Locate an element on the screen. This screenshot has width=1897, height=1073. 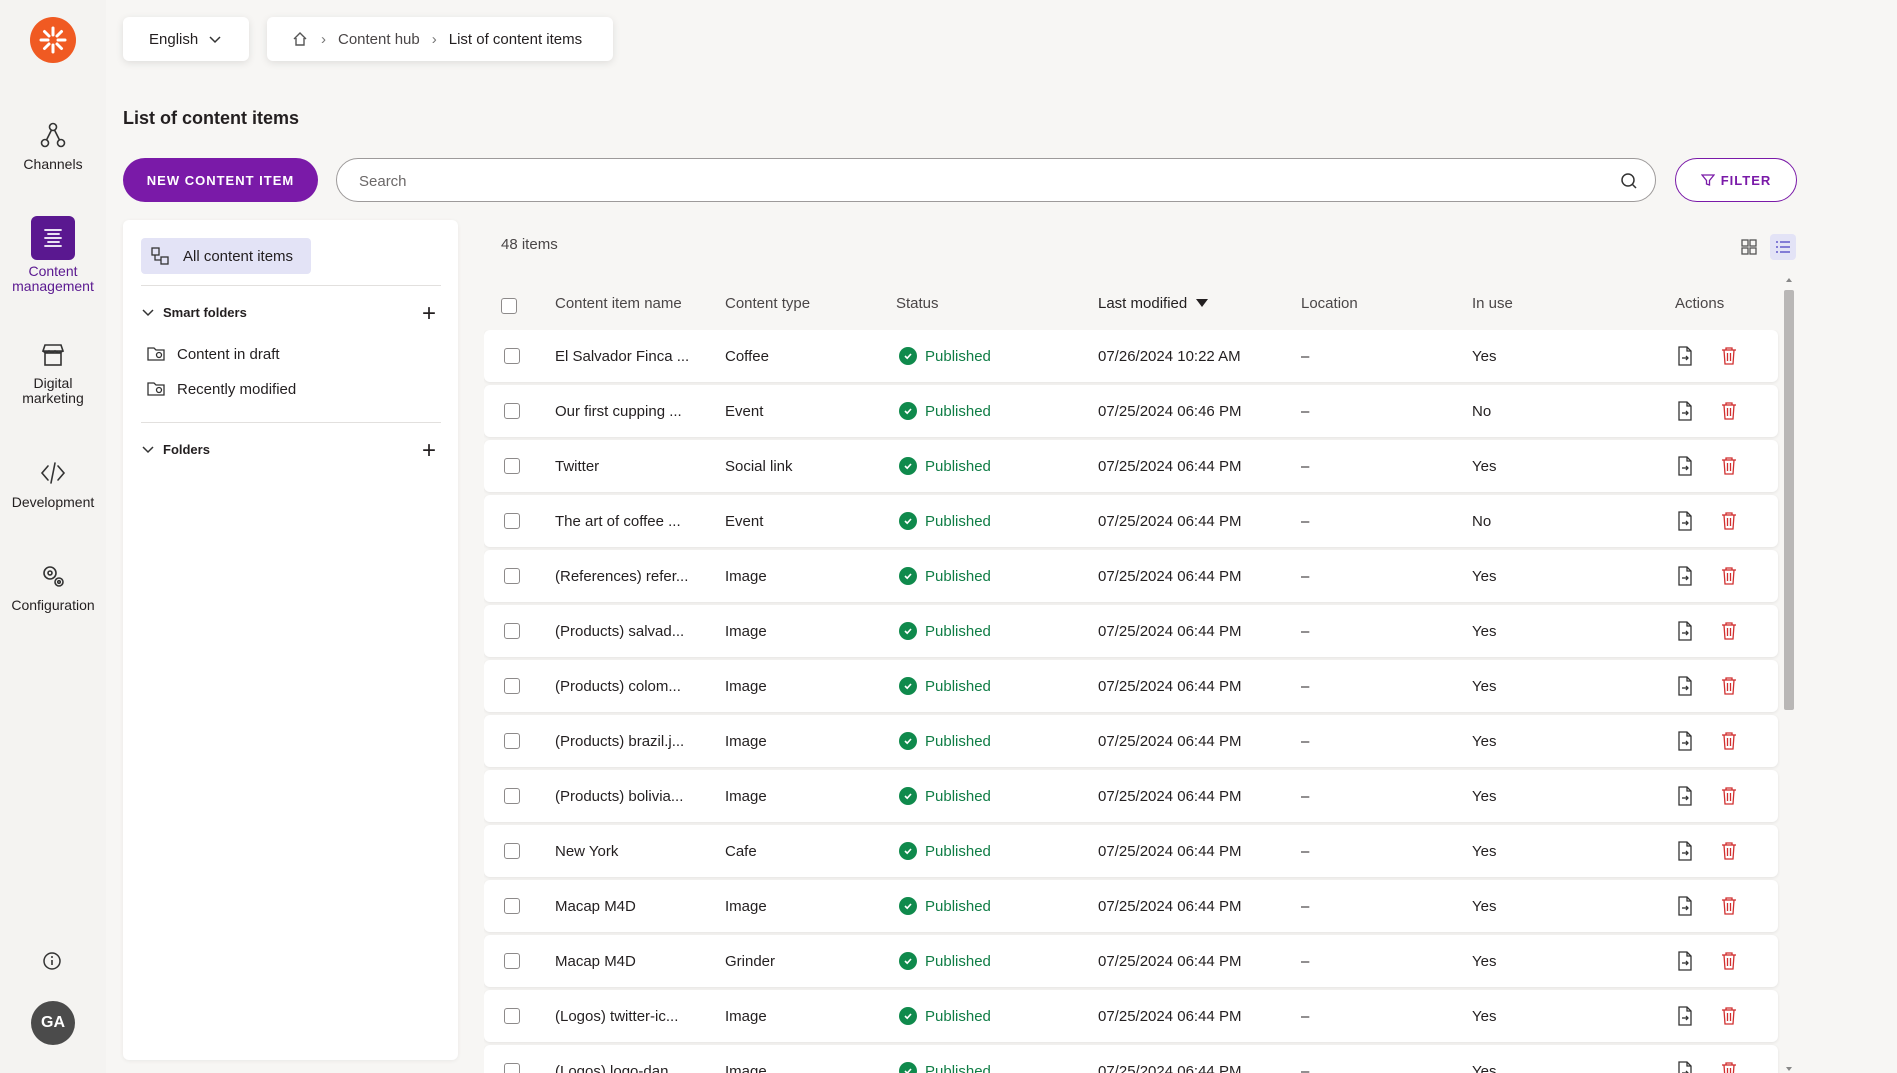
new-content-item-button: NEW CONTENT ITEM is located at coordinates (220, 180).